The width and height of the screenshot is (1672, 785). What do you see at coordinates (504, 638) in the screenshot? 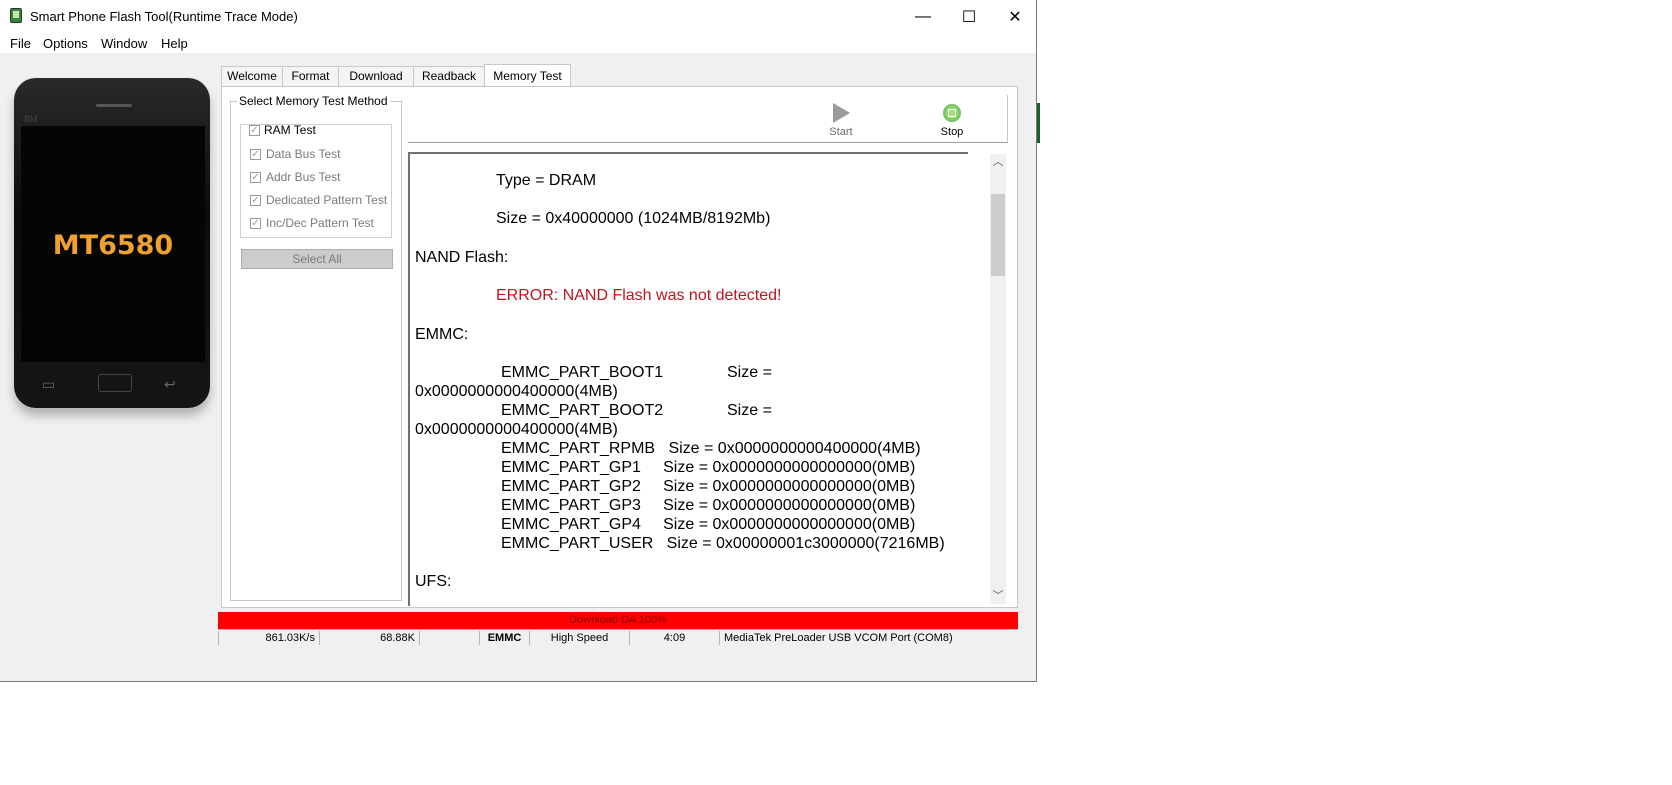
I see `status-storage: EMMC` at bounding box center [504, 638].